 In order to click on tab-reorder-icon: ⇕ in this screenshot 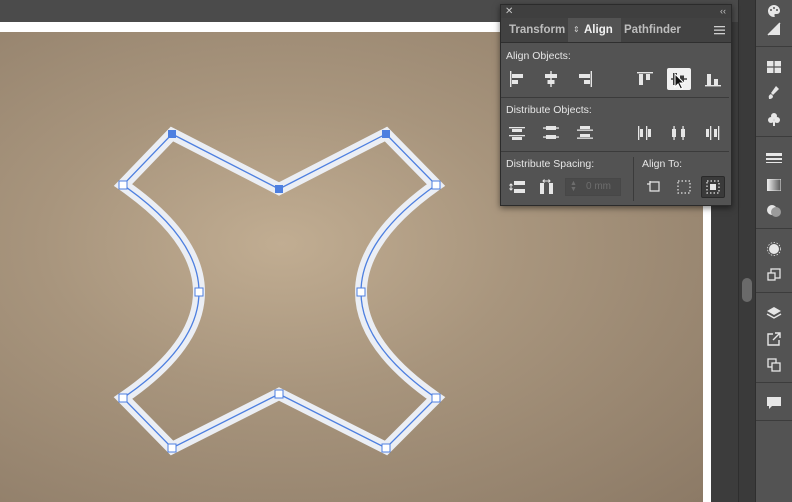, I will do `click(576, 29)`.